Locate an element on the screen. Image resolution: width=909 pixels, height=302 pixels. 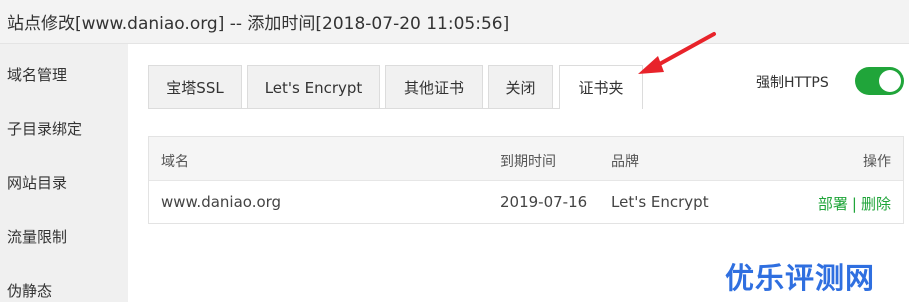
sidebar-item-rewrite: 伪静态 is located at coordinates (29, 290).